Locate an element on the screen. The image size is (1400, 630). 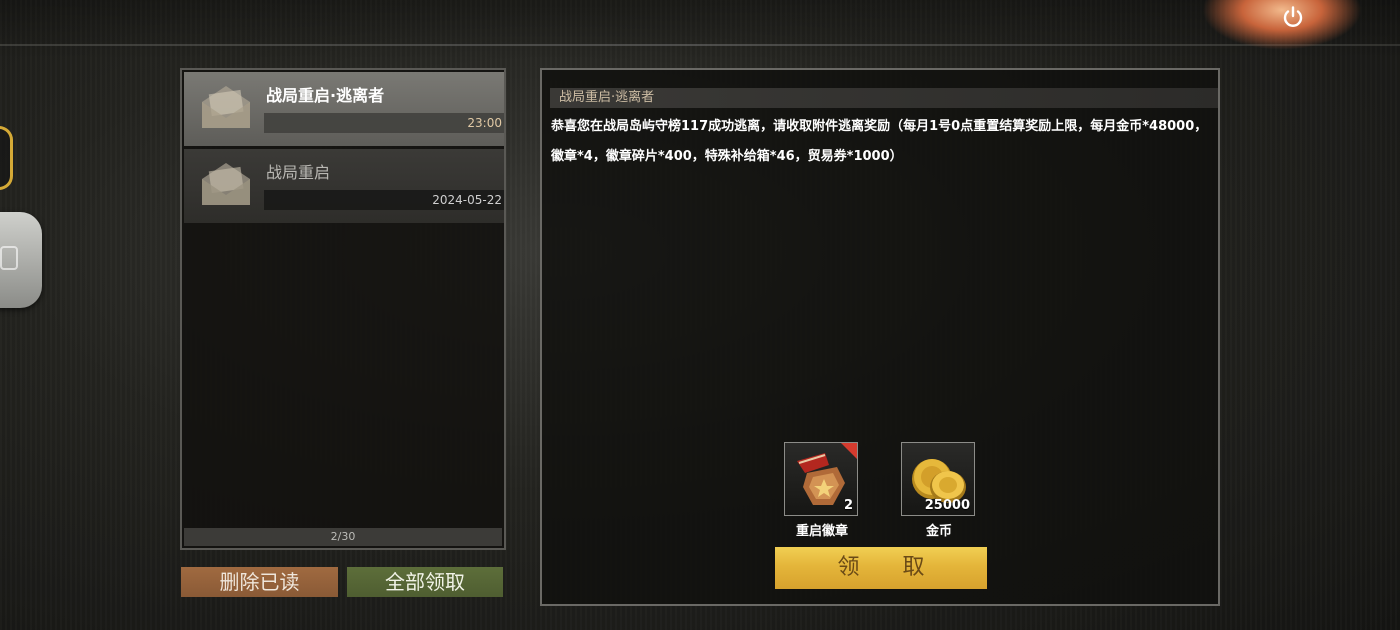
reward-item: 2 重启徽章 is located at coordinates (822, 490).